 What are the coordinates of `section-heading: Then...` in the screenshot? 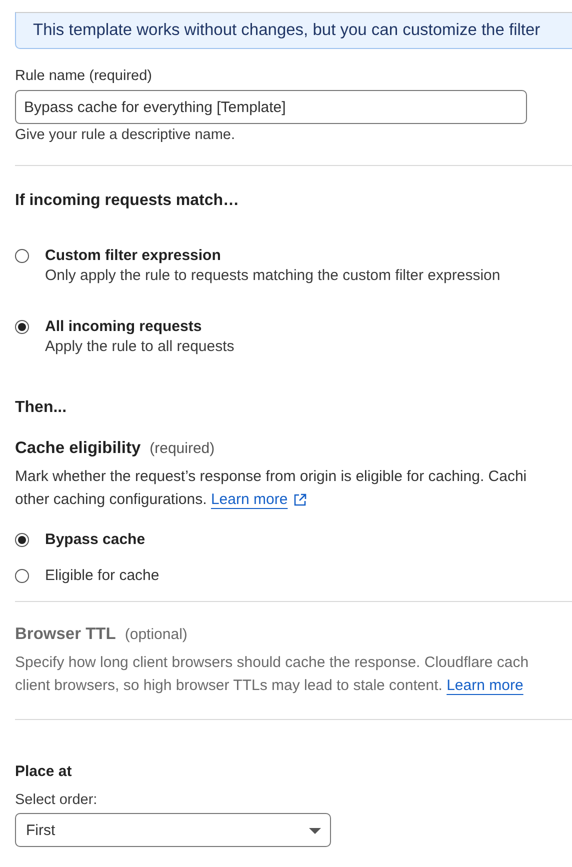 It's located at (41, 408).